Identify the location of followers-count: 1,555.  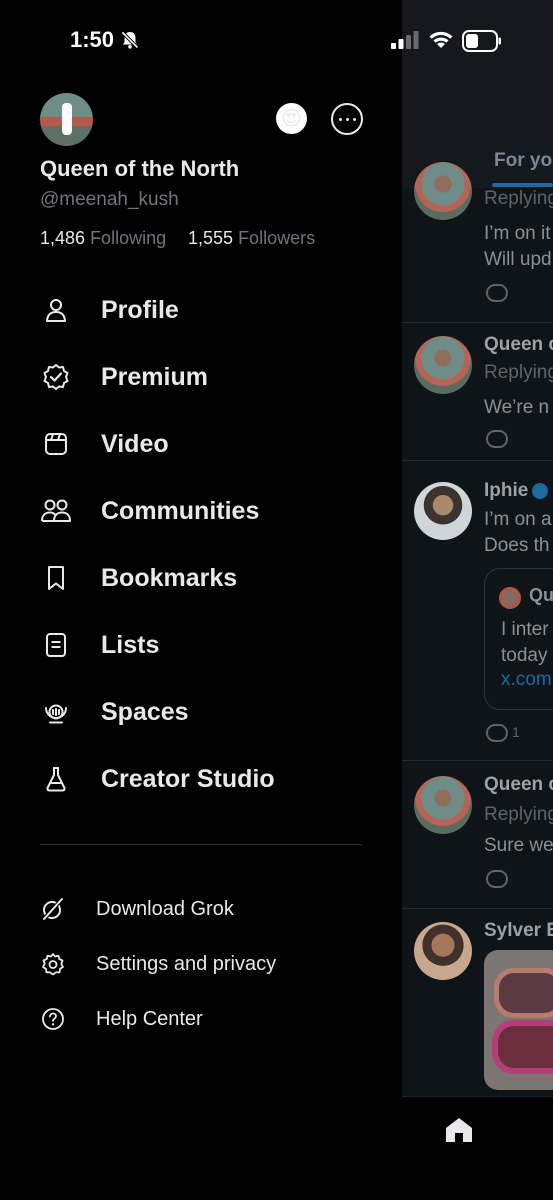
(211, 238).